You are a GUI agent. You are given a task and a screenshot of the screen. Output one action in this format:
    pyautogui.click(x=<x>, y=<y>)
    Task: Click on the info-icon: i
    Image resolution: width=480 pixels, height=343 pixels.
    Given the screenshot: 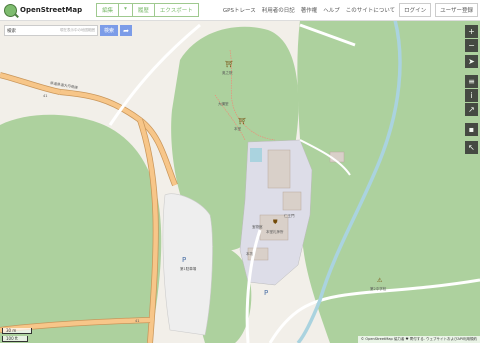 What is the action you would take?
    pyautogui.click(x=471, y=95)
    